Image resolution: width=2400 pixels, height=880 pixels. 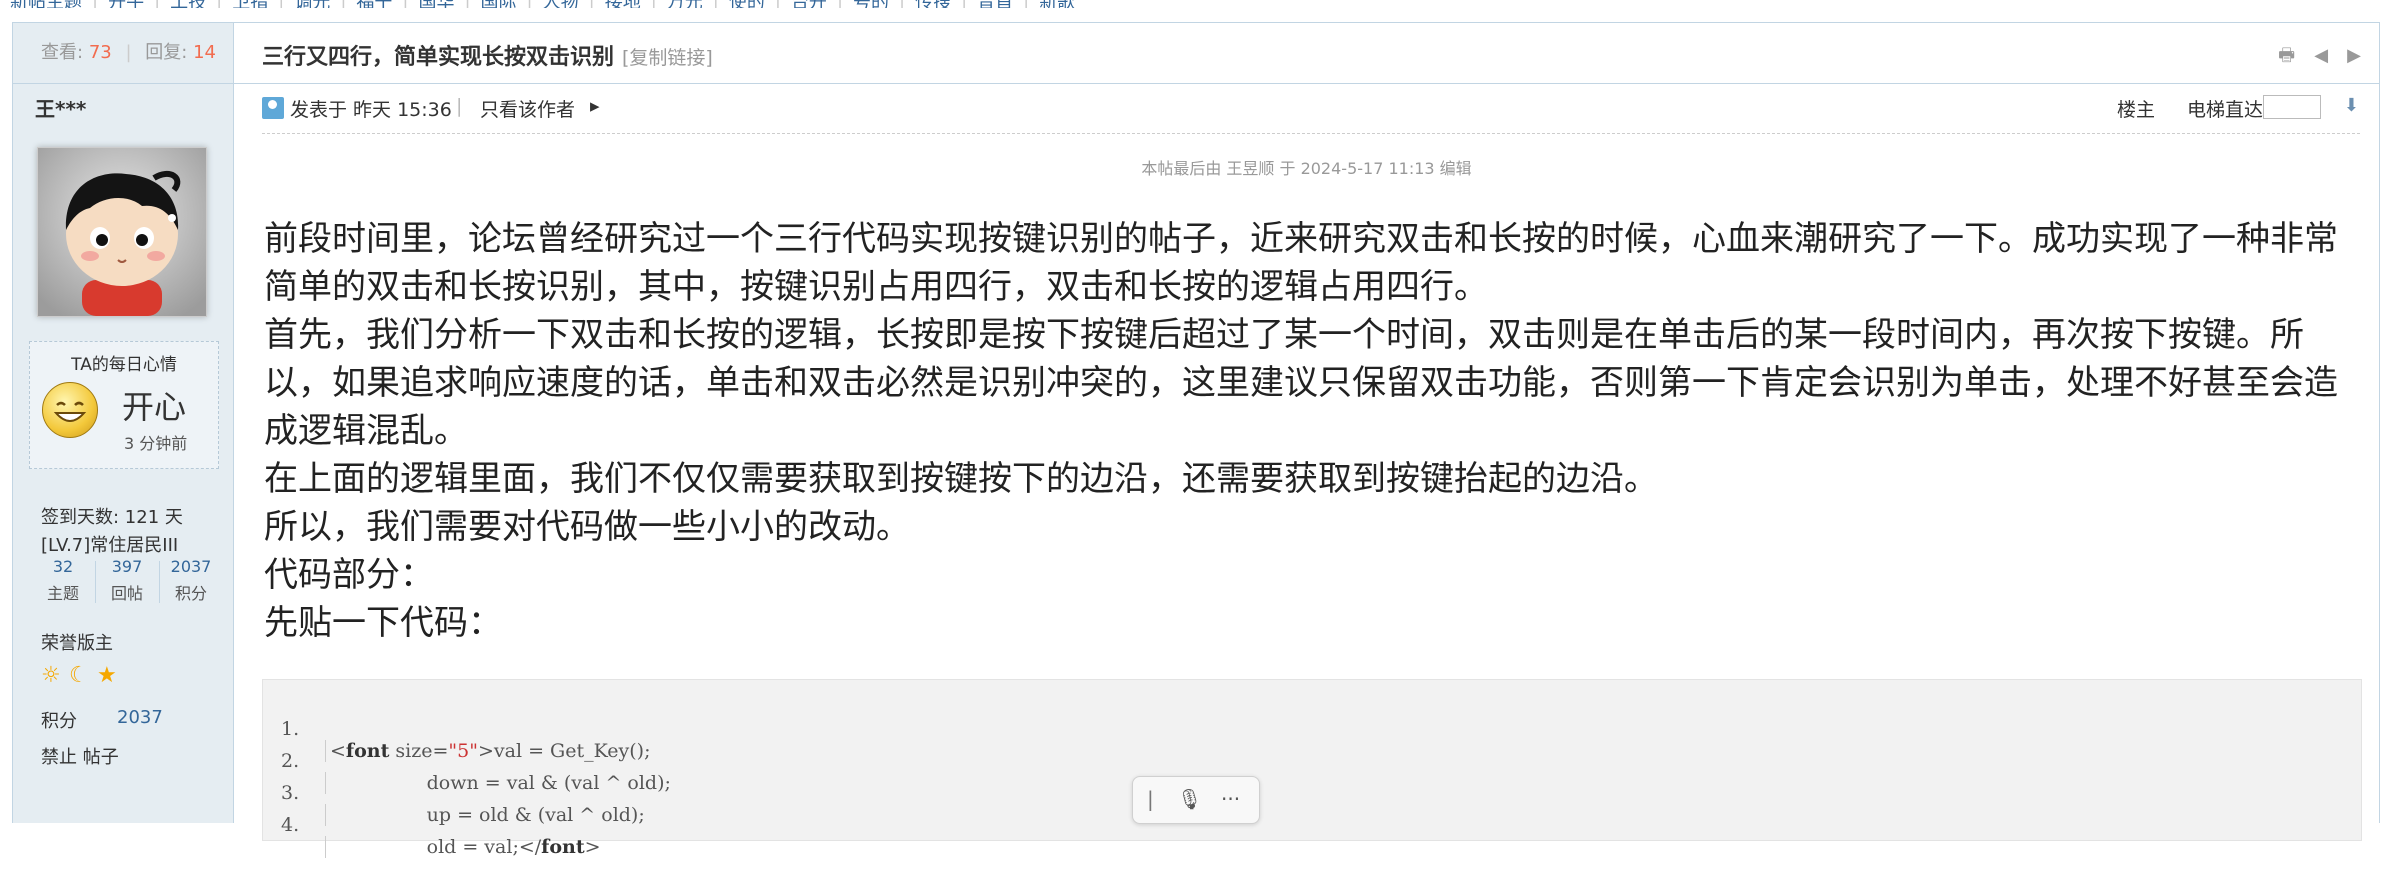 What do you see at coordinates (156, 443) in the screenshot?
I see `mood-time: 3 分钟前` at bounding box center [156, 443].